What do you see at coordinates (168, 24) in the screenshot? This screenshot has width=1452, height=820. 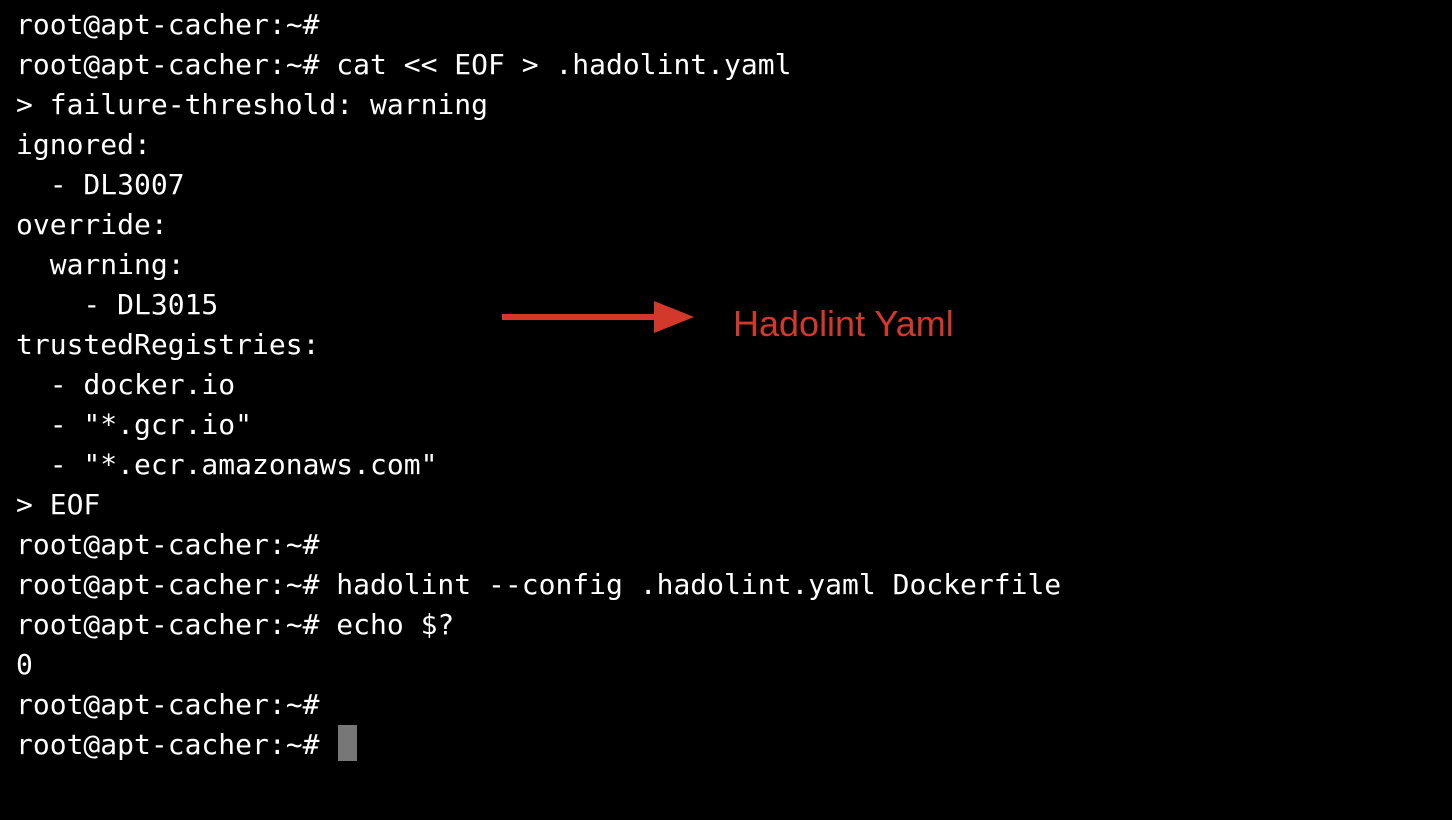 I see `terminal-line-1: root@apt-cacher:~#` at bounding box center [168, 24].